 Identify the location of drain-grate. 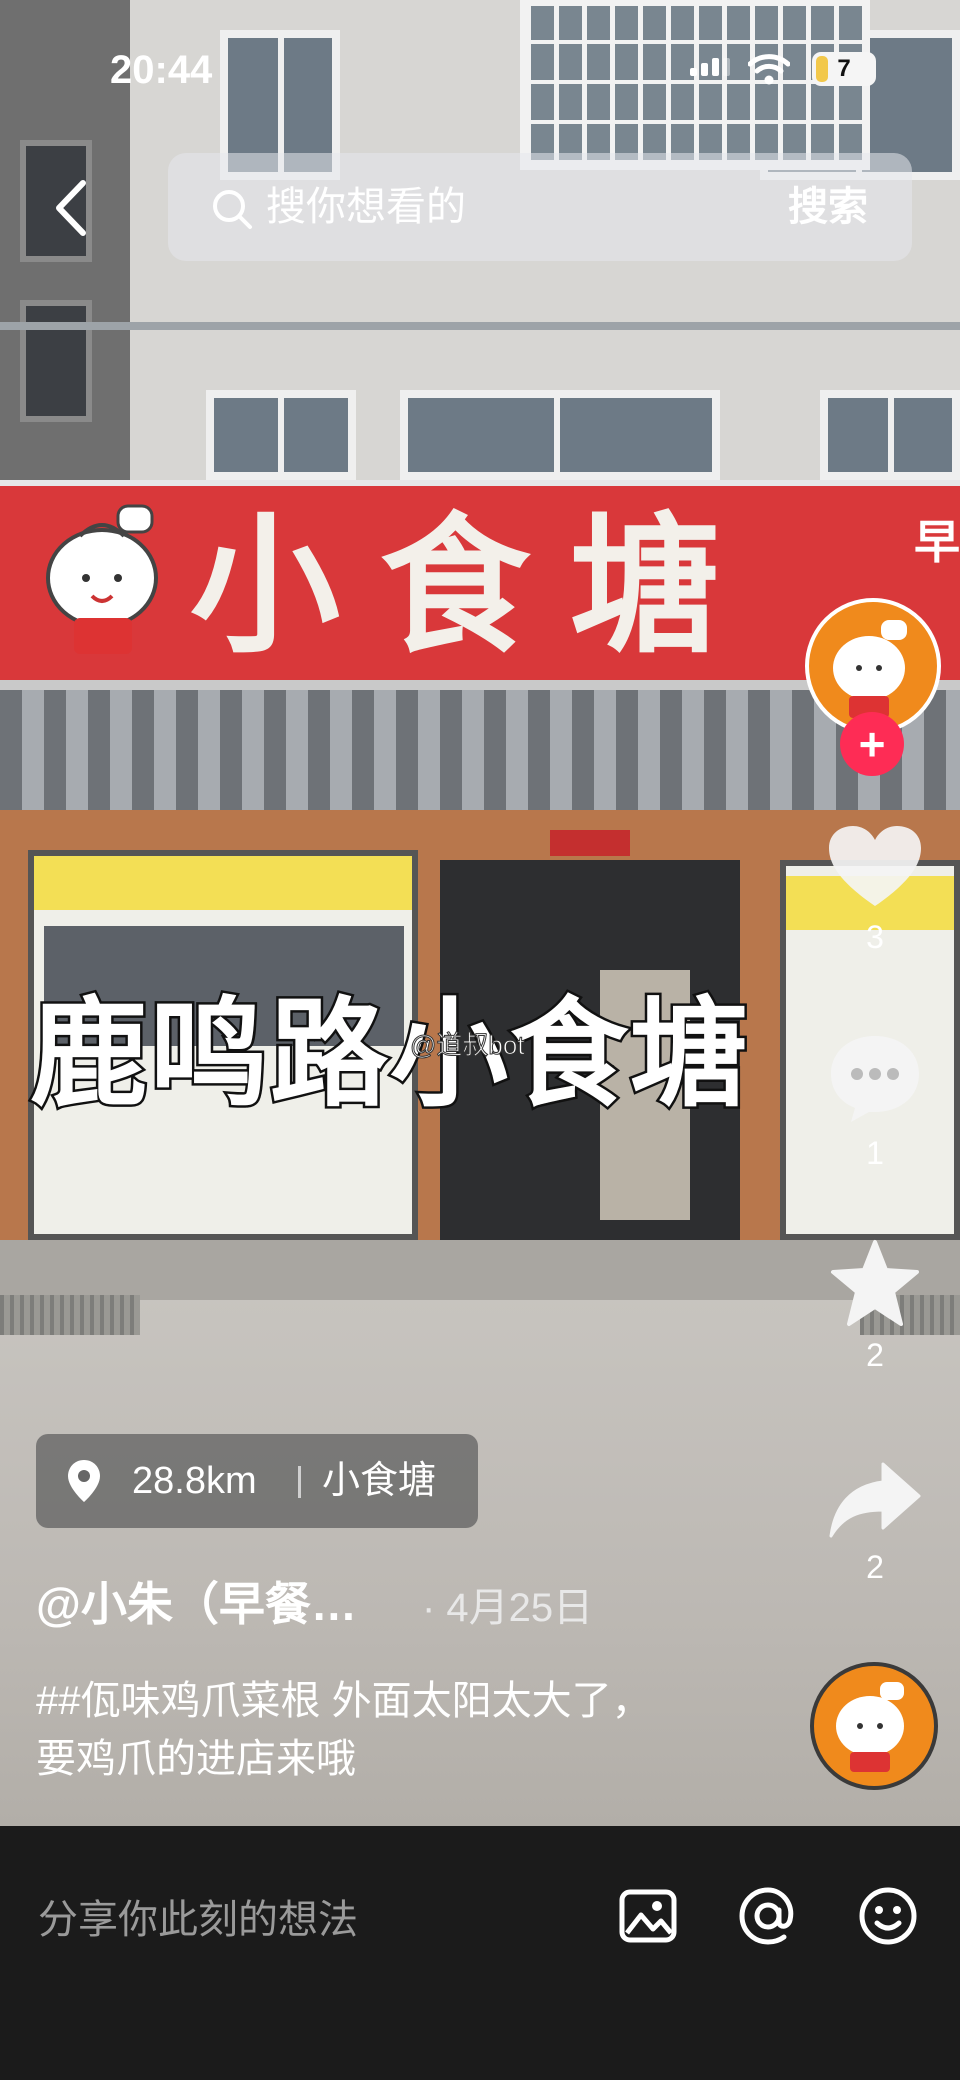
(70, 1315).